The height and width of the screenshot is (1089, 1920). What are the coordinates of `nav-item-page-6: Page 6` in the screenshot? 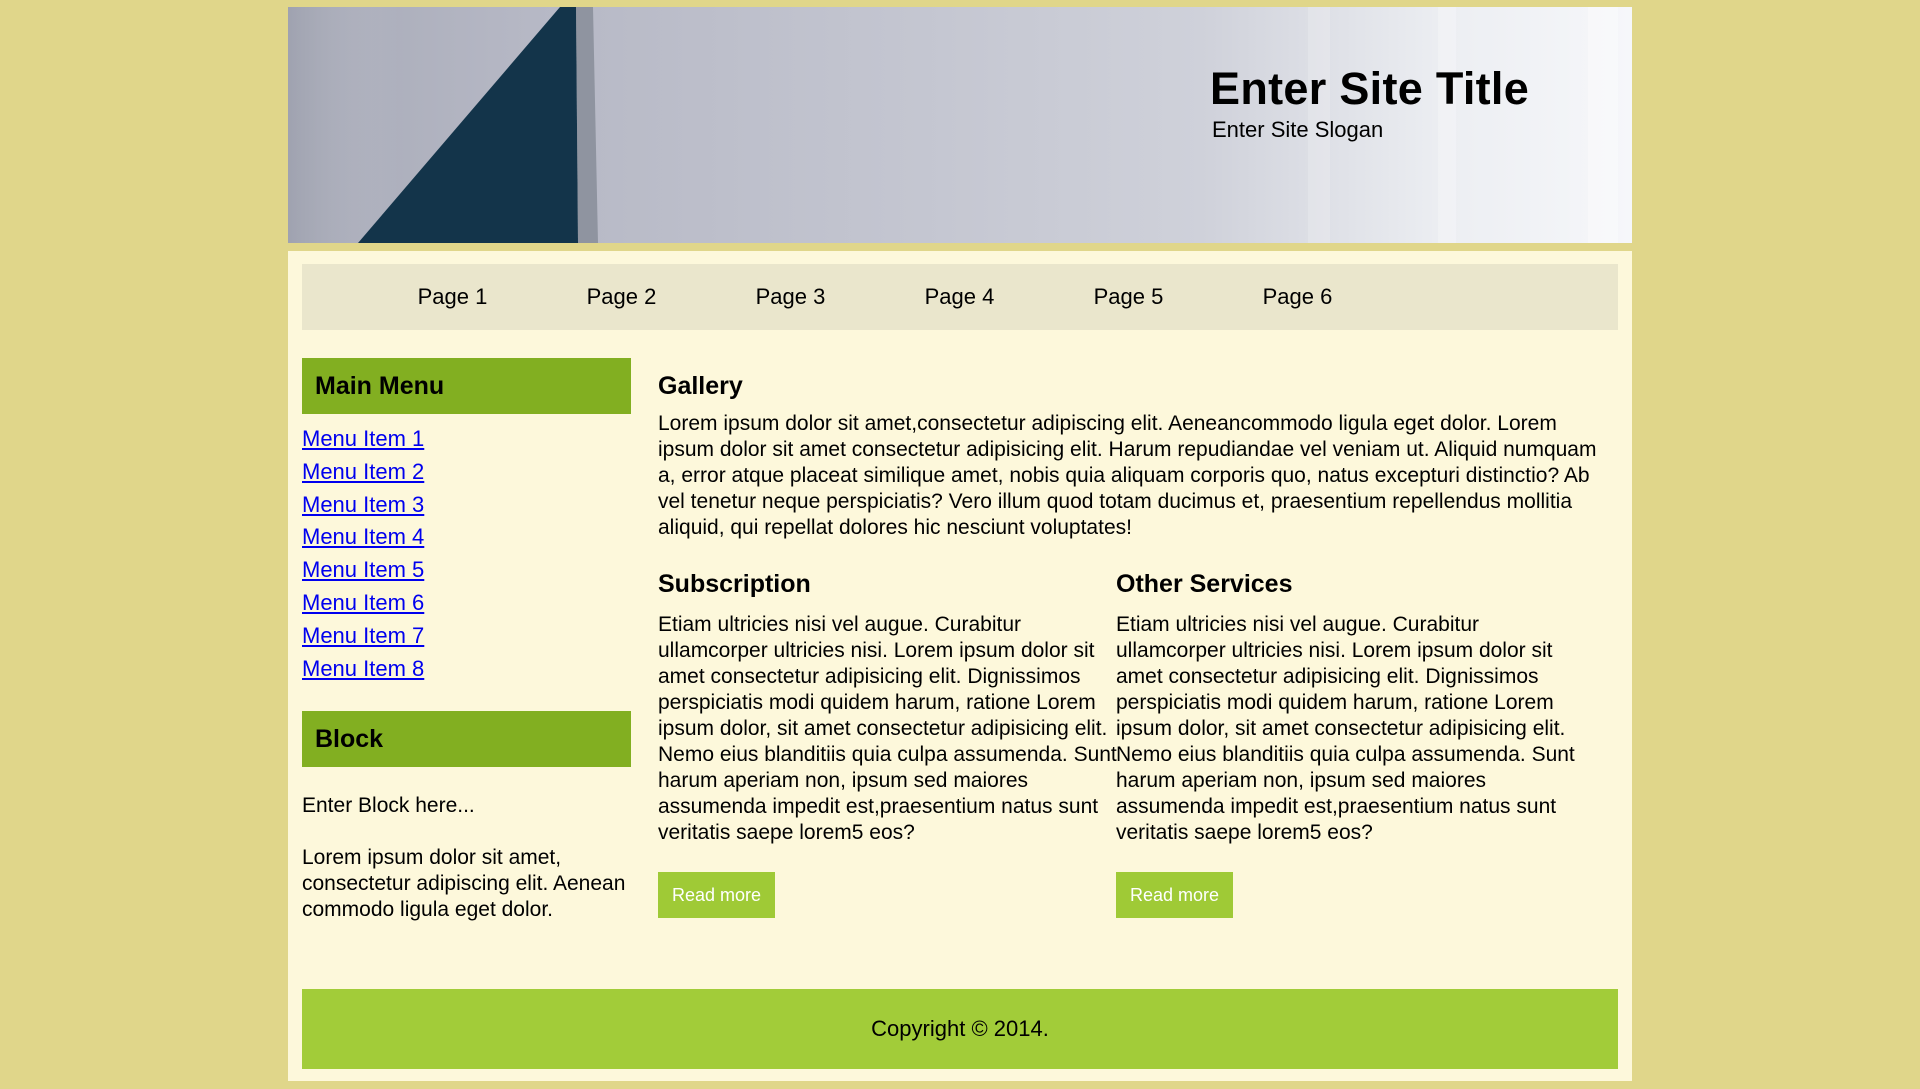 It's located at (1297, 297).